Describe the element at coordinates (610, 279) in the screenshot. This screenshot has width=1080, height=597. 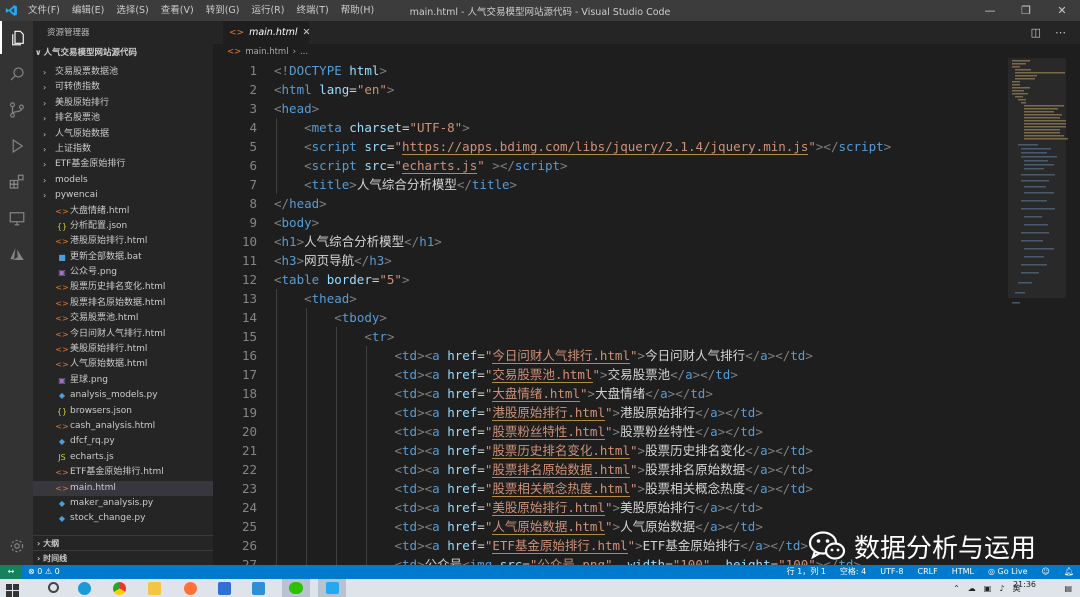
I see `code-line: 12 <table border="5">` at that location.